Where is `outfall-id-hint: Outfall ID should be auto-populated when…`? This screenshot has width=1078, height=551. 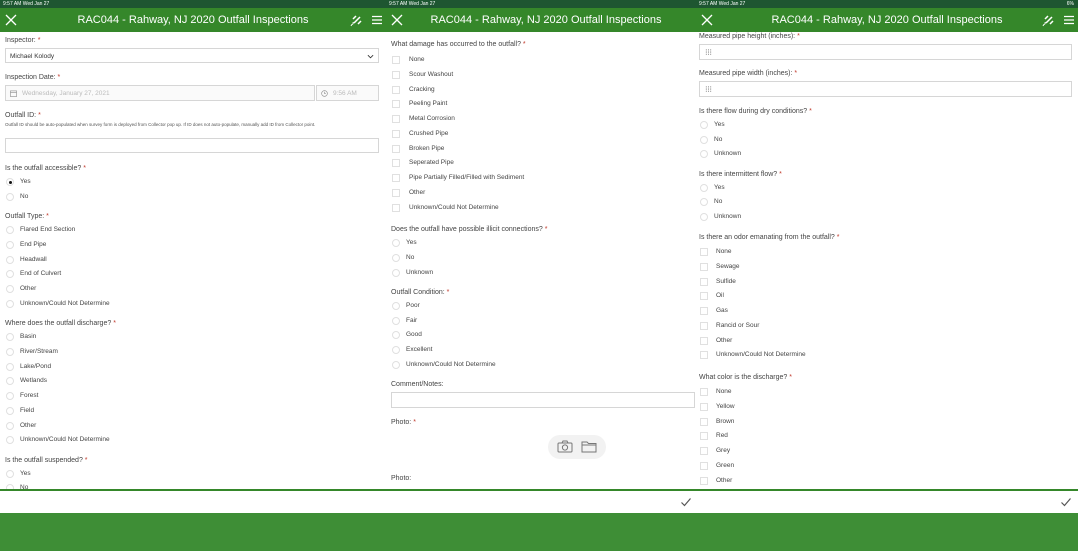
outfall-id-hint: Outfall ID should be auto-populated when… is located at coordinates (160, 124).